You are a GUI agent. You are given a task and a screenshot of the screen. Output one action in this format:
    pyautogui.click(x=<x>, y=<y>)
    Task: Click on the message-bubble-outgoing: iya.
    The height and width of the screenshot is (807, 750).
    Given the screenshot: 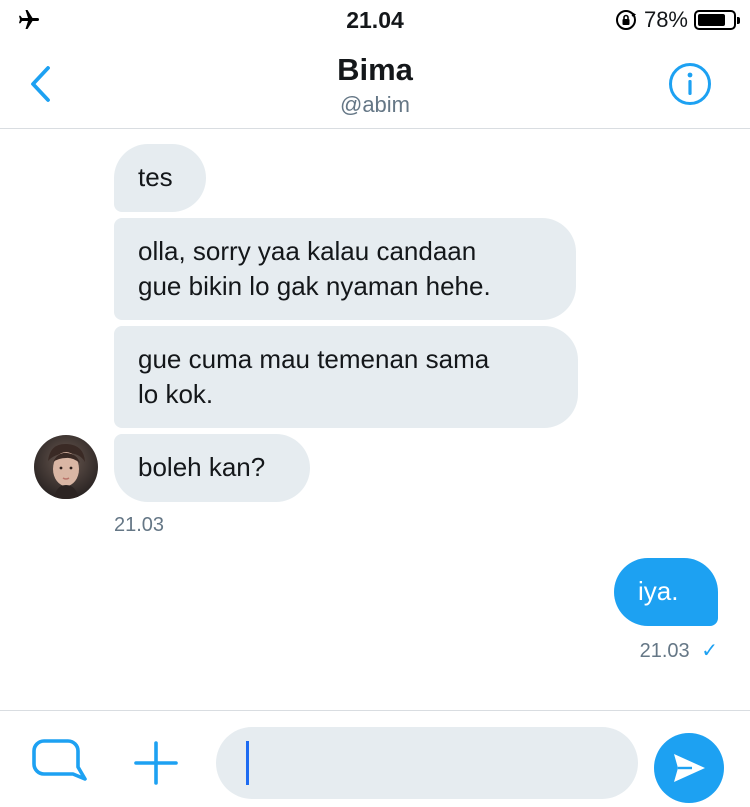 What is the action you would take?
    pyautogui.click(x=666, y=592)
    